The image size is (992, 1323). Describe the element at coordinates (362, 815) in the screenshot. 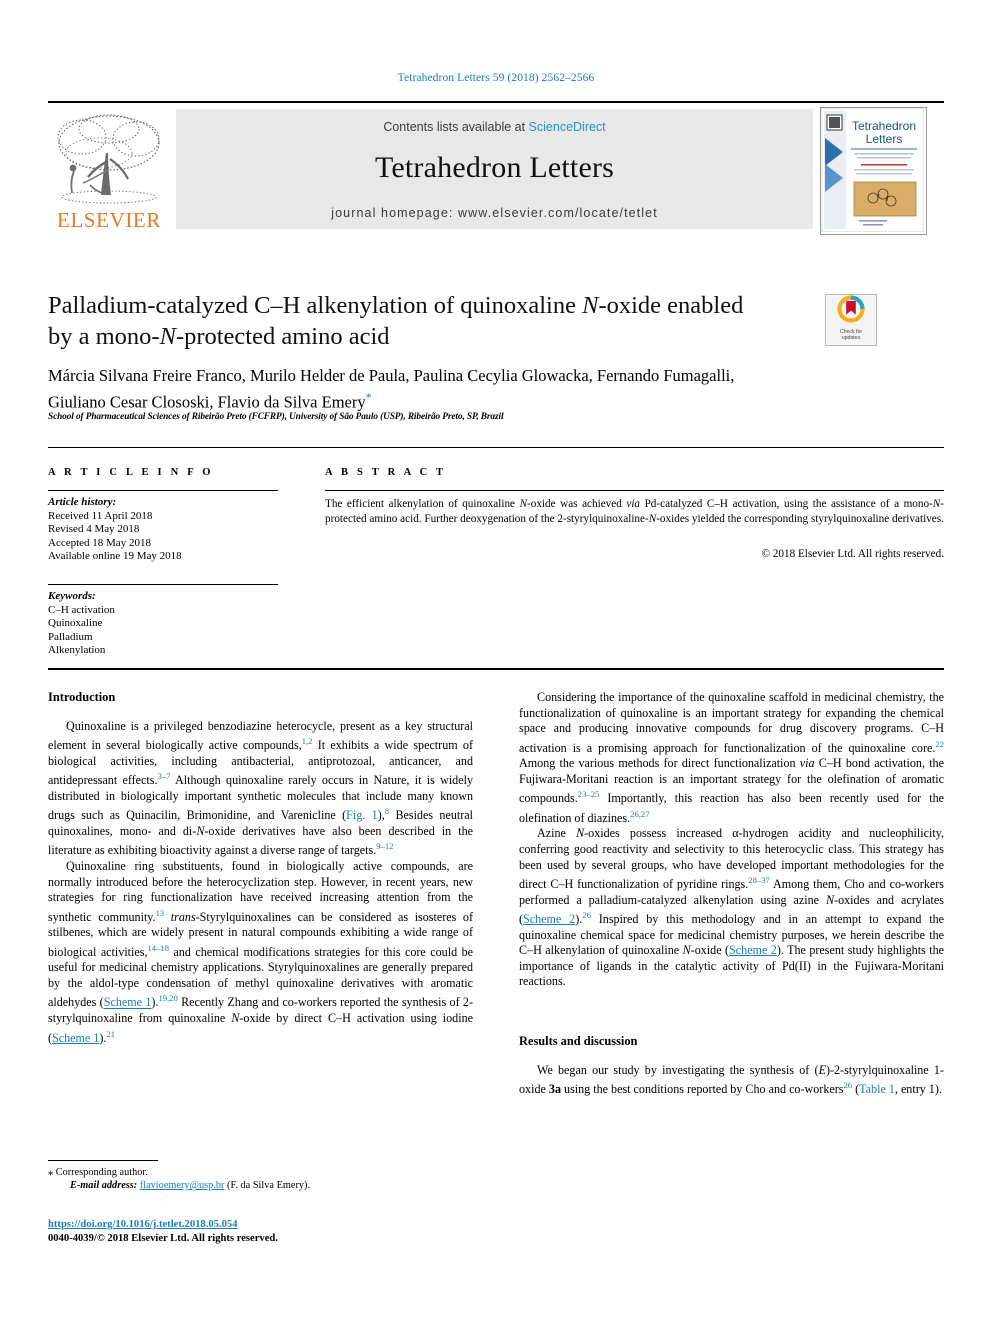

I see `figure-link: Fig. 1` at that location.